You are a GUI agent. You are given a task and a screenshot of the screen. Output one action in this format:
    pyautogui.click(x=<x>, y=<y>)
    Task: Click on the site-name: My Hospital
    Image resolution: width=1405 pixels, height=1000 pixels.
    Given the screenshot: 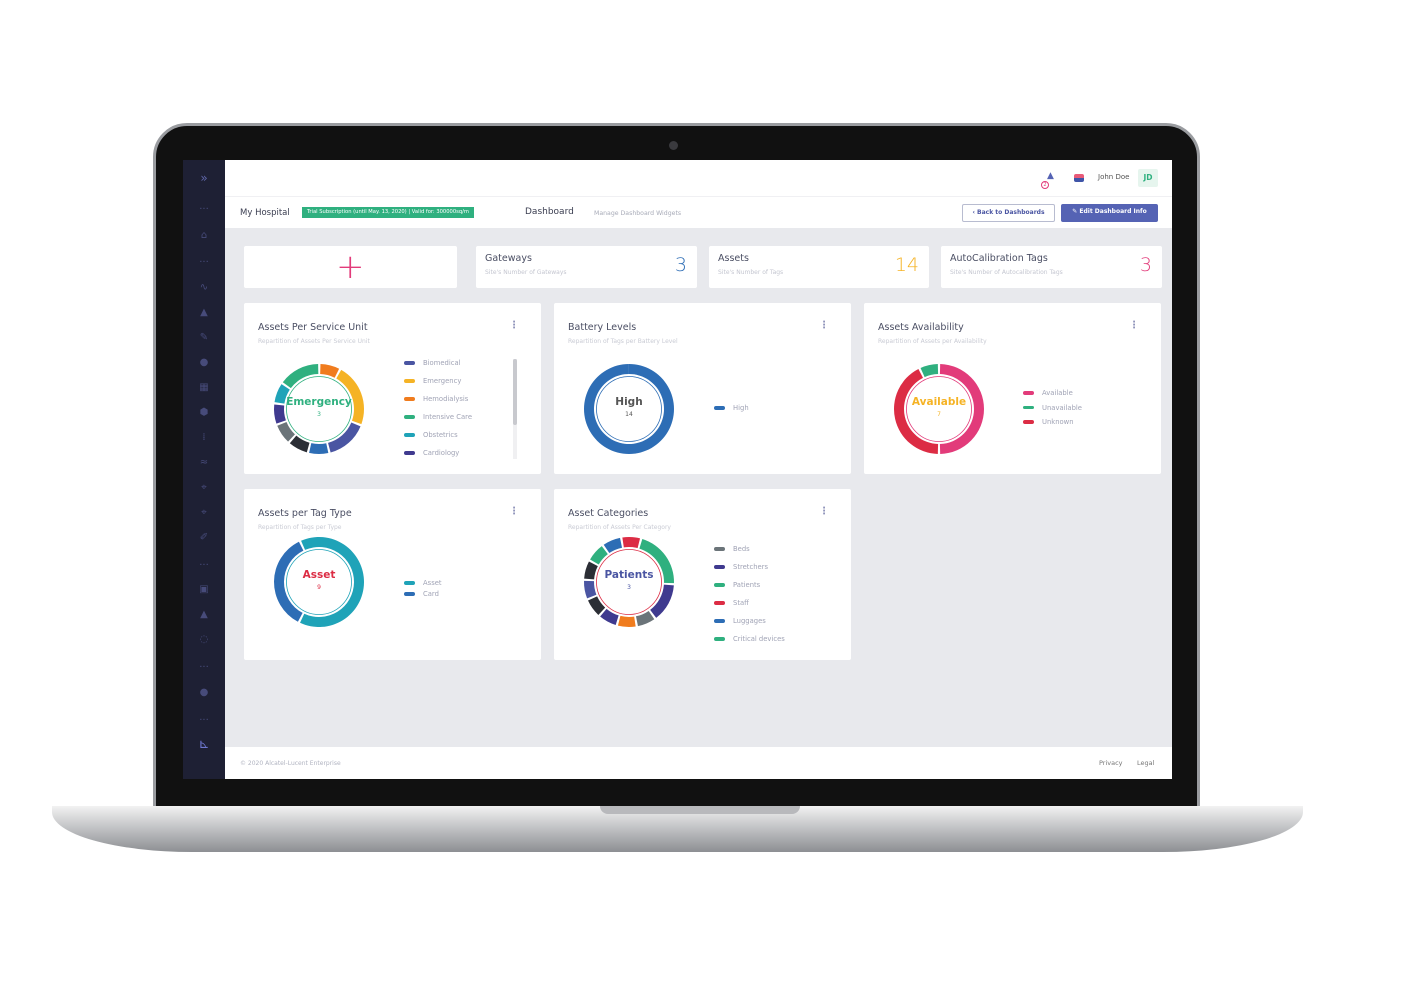 What is the action you would take?
    pyautogui.click(x=265, y=213)
    